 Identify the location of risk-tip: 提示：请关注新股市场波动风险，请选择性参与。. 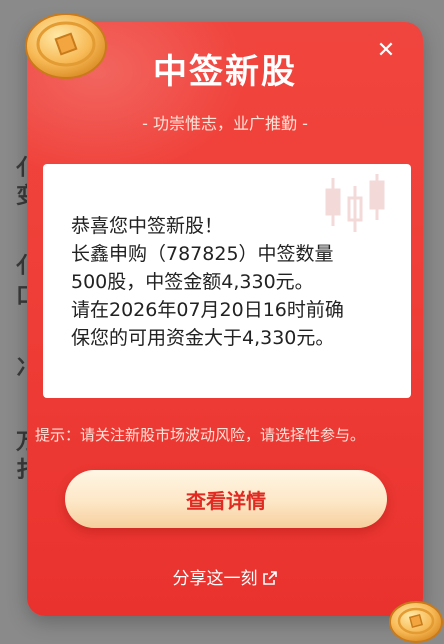
(200, 435).